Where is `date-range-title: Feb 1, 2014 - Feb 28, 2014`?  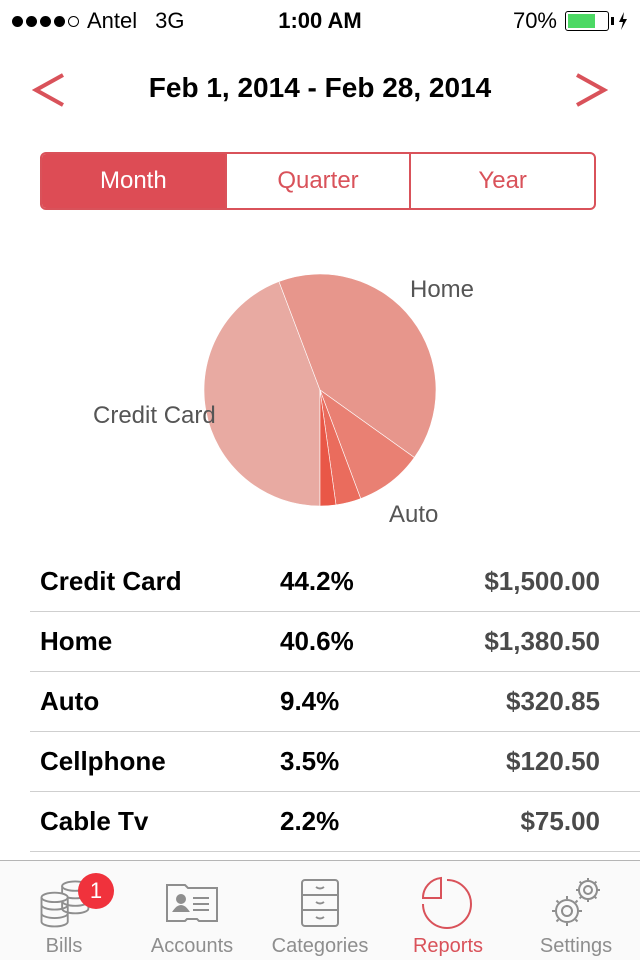 date-range-title: Feb 1, 2014 - Feb 28, 2014 is located at coordinates (320, 87).